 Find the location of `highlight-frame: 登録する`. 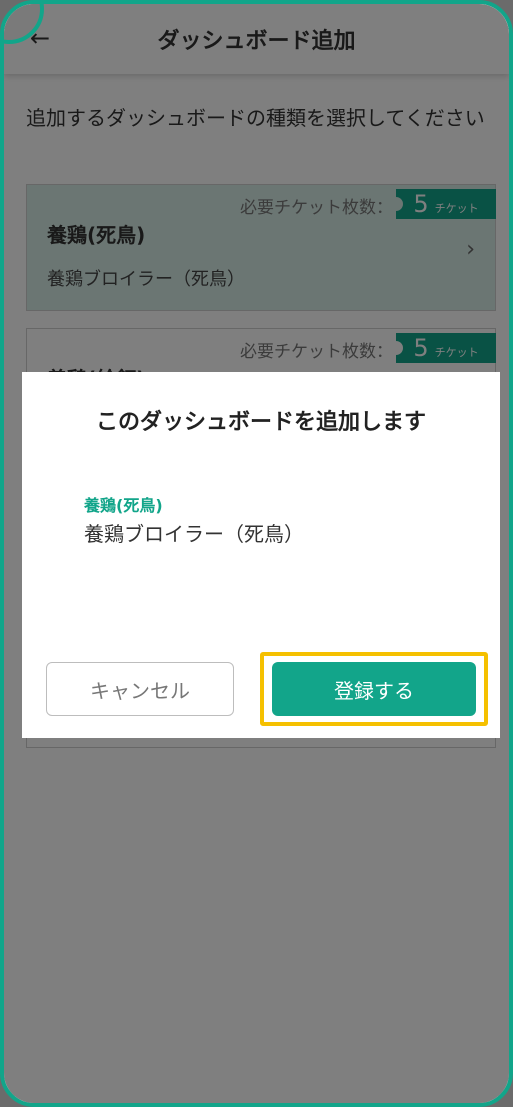

highlight-frame: 登録する is located at coordinates (374, 689).